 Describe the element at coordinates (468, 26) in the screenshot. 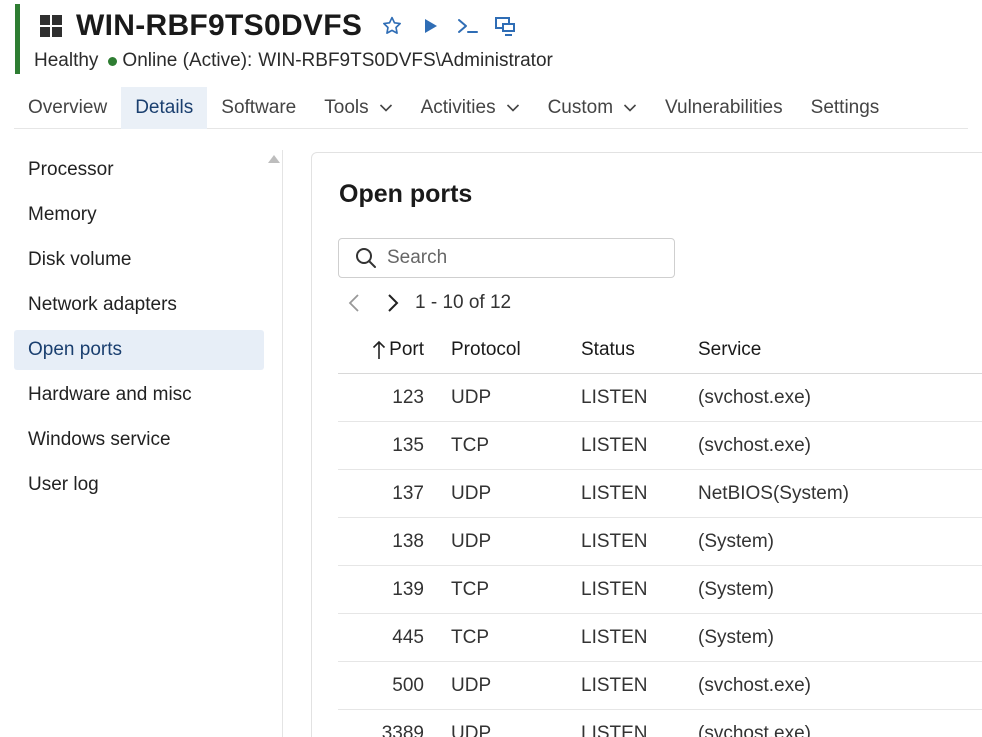

I see `terminal-icon` at that location.